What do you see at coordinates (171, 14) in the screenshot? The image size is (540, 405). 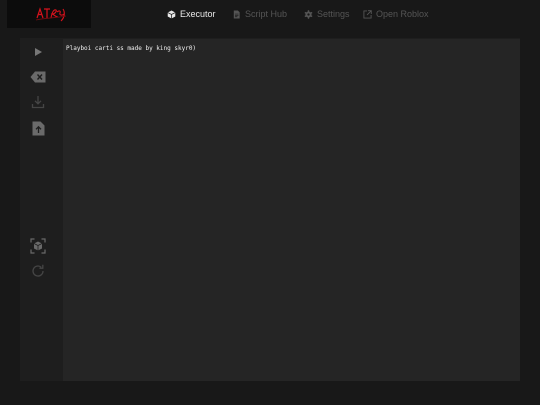 I see `cube-icon` at bounding box center [171, 14].